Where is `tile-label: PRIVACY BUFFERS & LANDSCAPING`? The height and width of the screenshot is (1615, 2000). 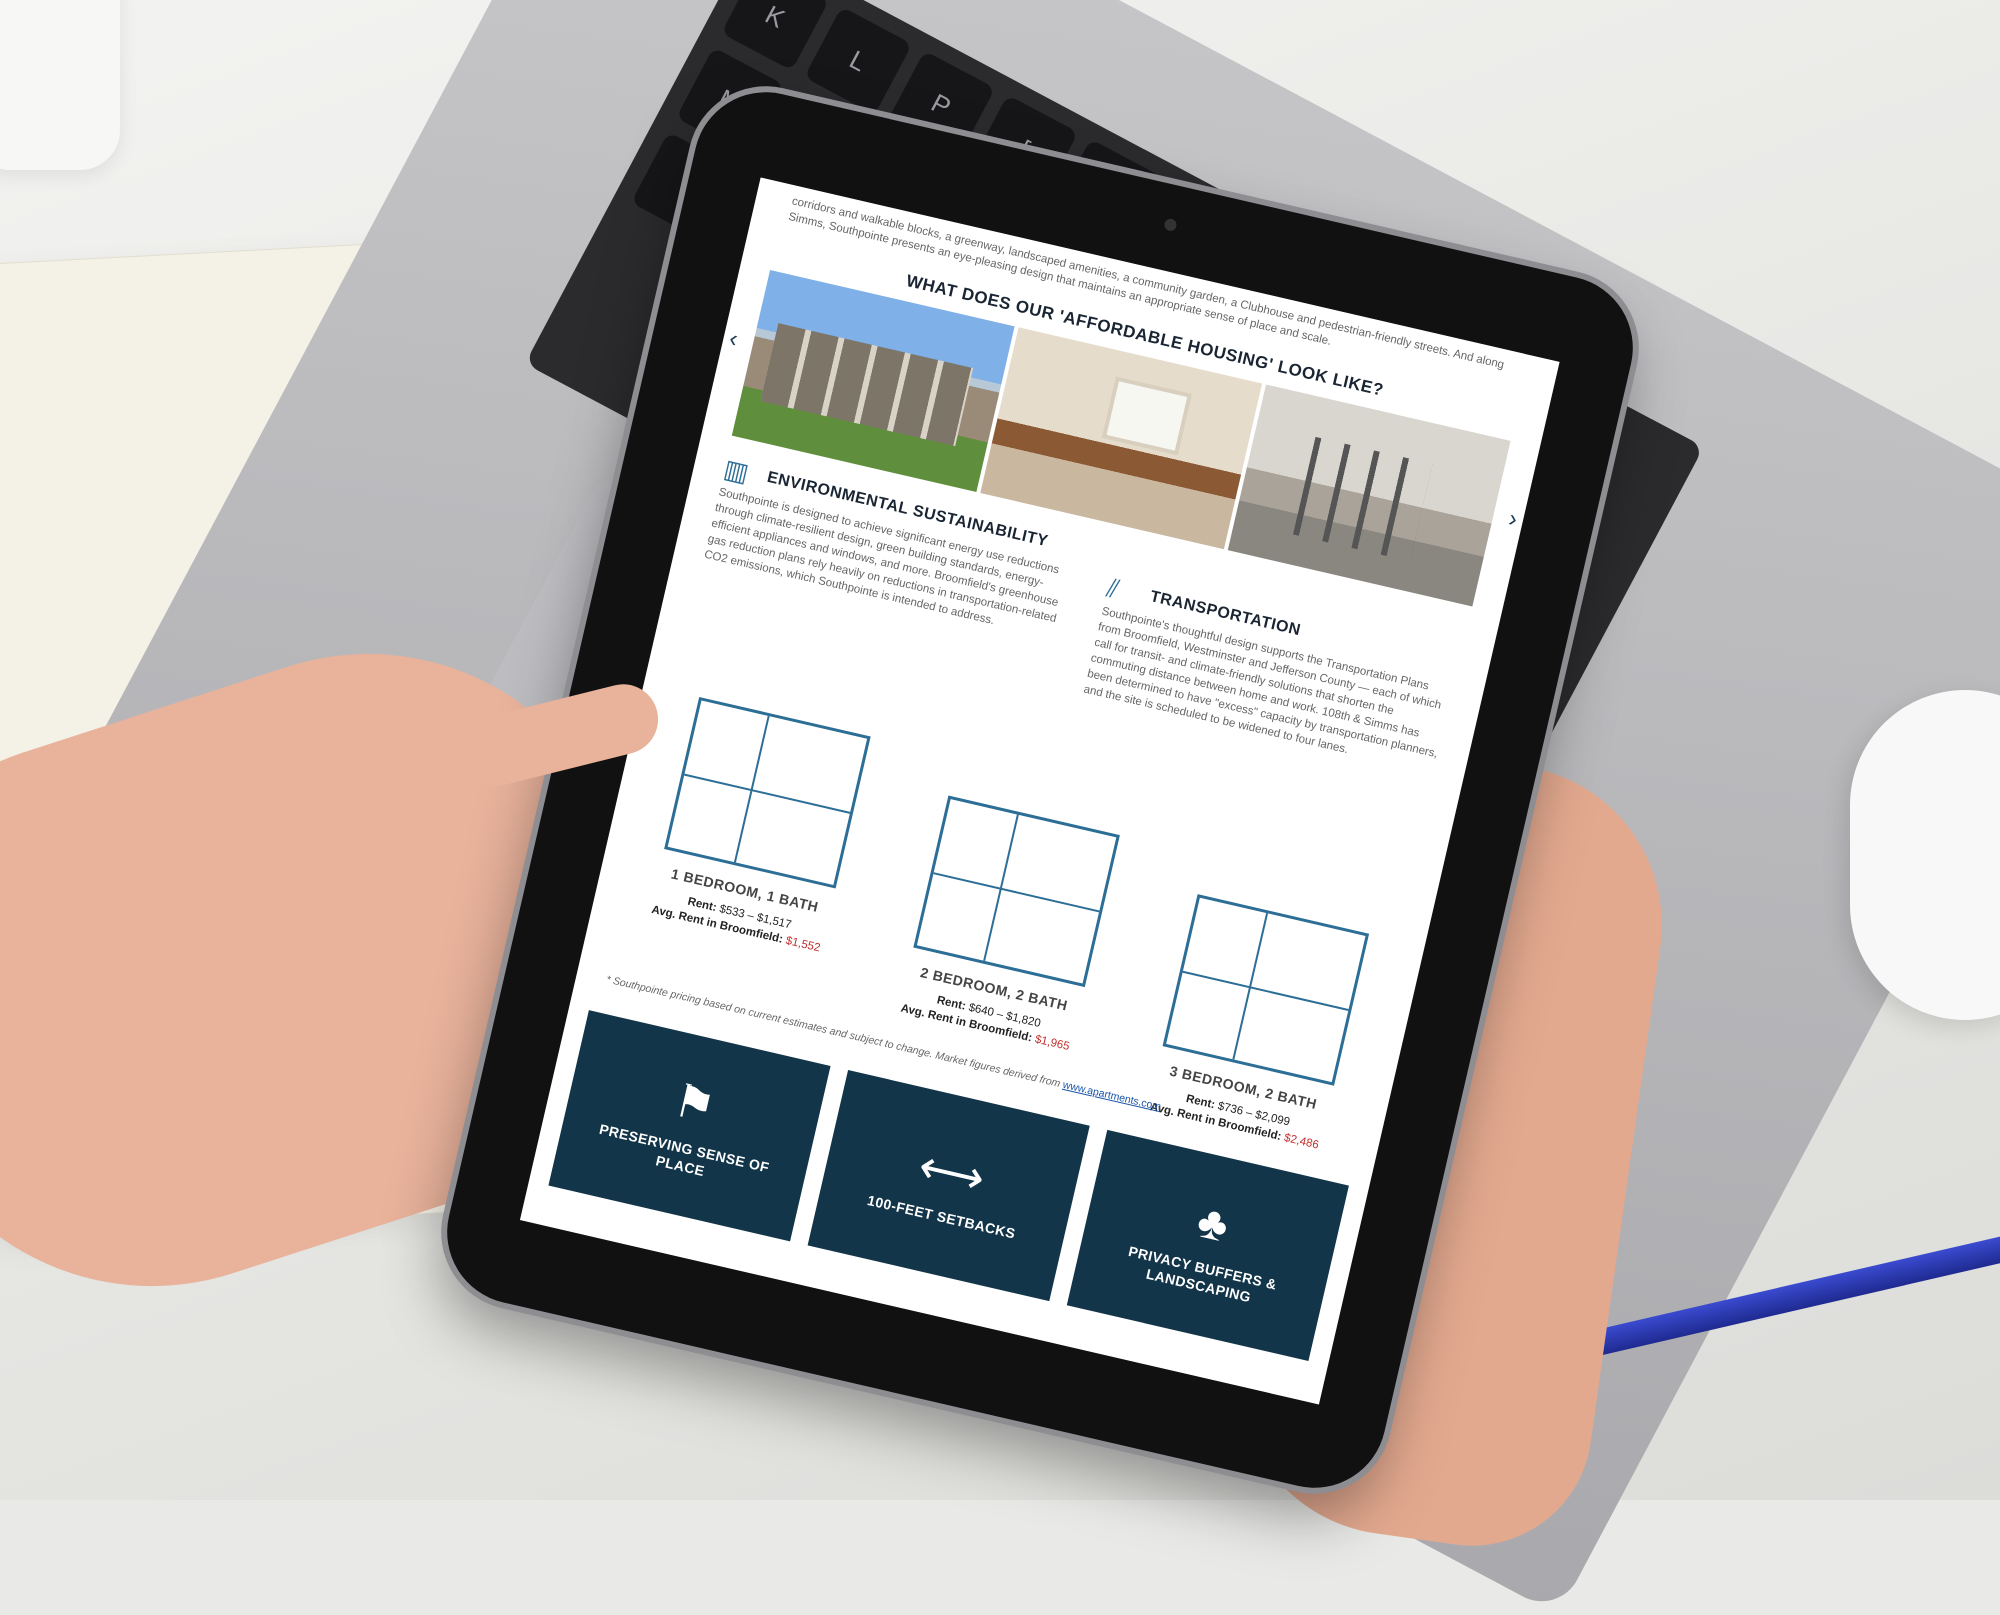
tile-label: PRIVACY BUFFERS & LANDSCAPING is located at coordinates (1202, 1274).